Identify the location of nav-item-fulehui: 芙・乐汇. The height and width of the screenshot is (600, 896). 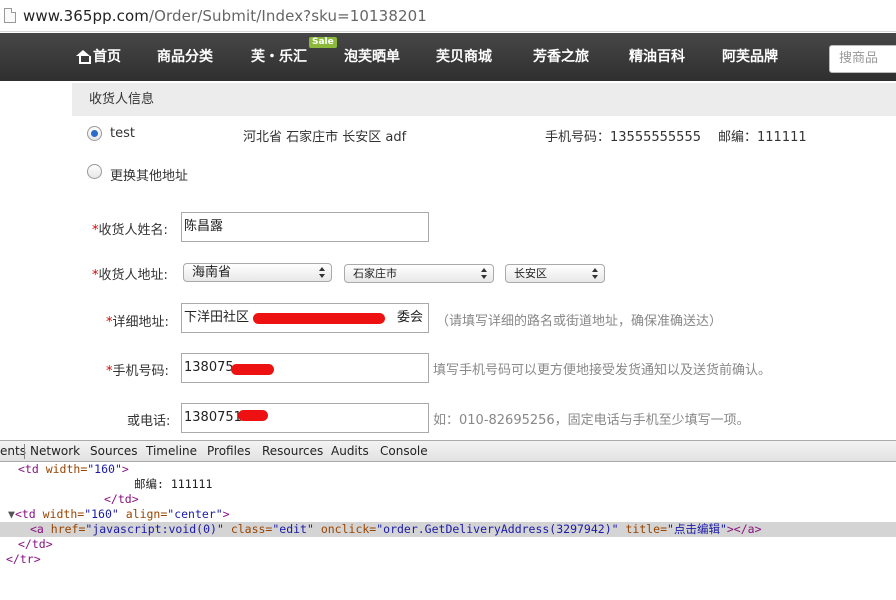
(279, 57).